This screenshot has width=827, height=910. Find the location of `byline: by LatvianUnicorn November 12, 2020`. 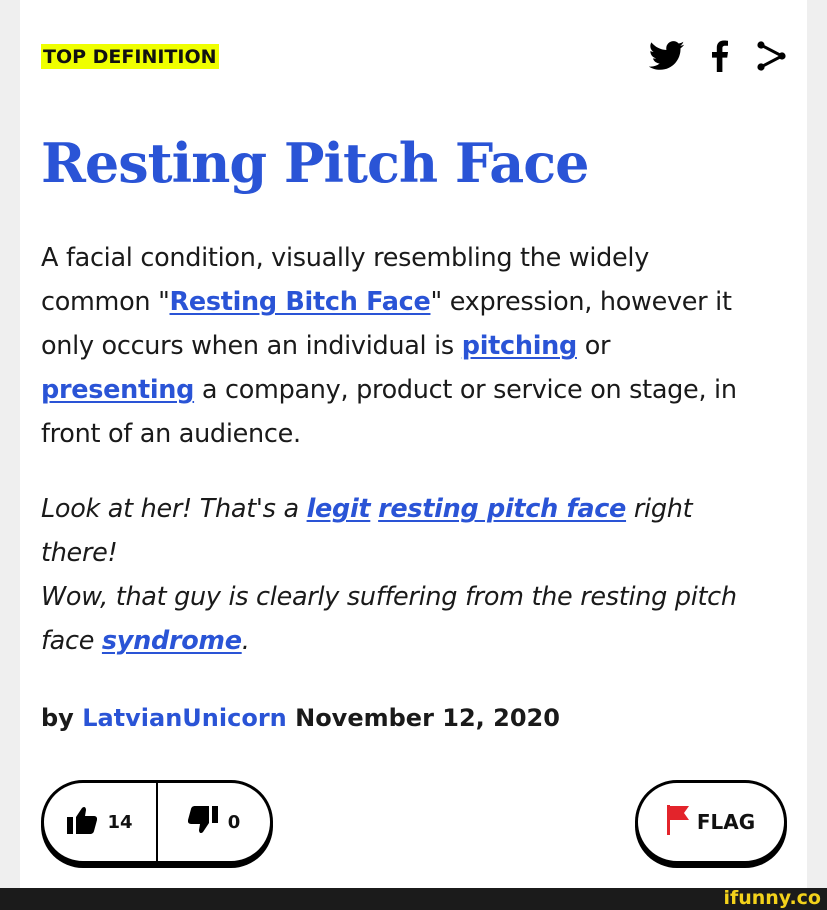

byline: by LatvianUnicorn November 12, 2020 is located at coordinates (300, 718).